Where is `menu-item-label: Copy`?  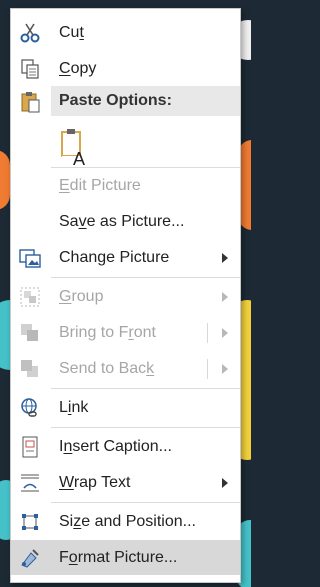
menu-item-label: Copy is located at coordinates (78, 68).